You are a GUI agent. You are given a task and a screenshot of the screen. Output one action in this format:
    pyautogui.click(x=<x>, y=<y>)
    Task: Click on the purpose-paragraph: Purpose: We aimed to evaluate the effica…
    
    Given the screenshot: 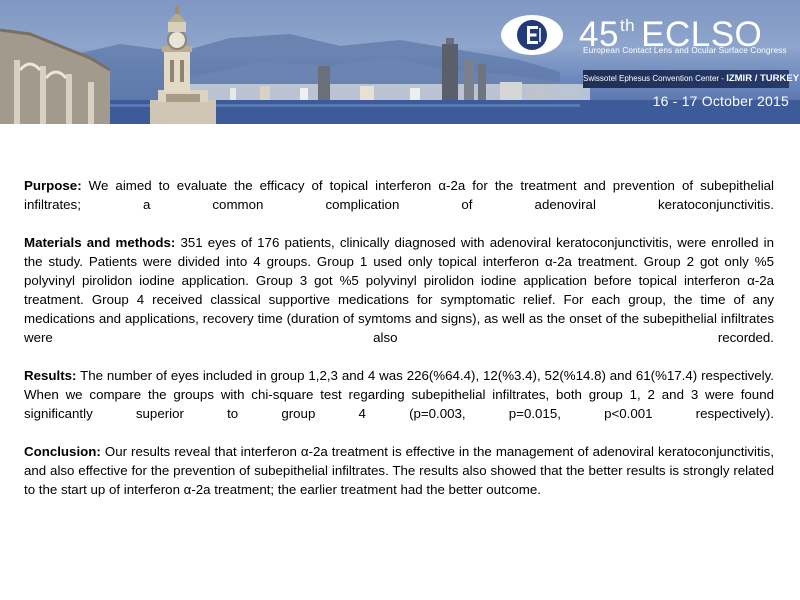 What is the action you would take?
    pyautogui.click(x=399, y=195)
    